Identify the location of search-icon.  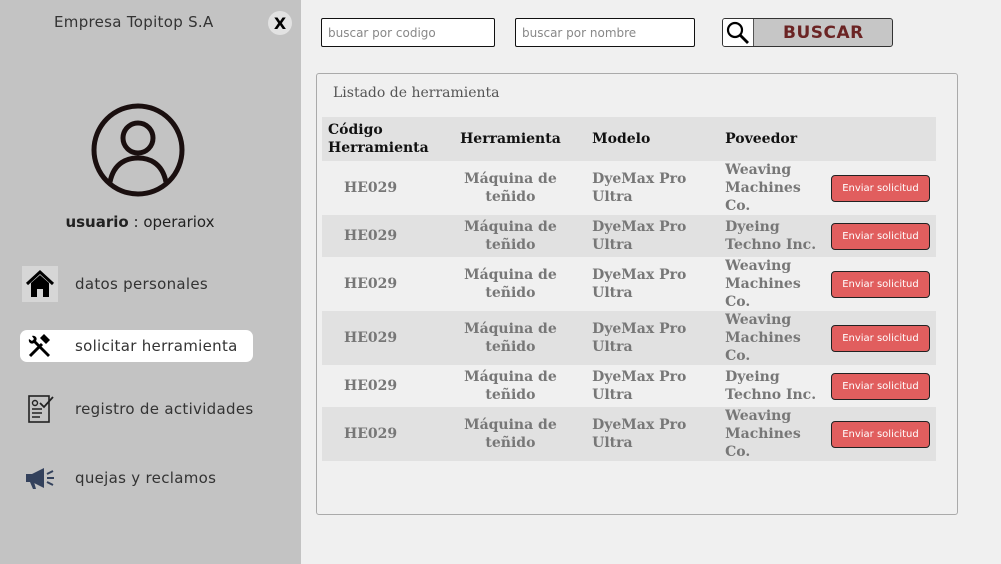
(738, 32).